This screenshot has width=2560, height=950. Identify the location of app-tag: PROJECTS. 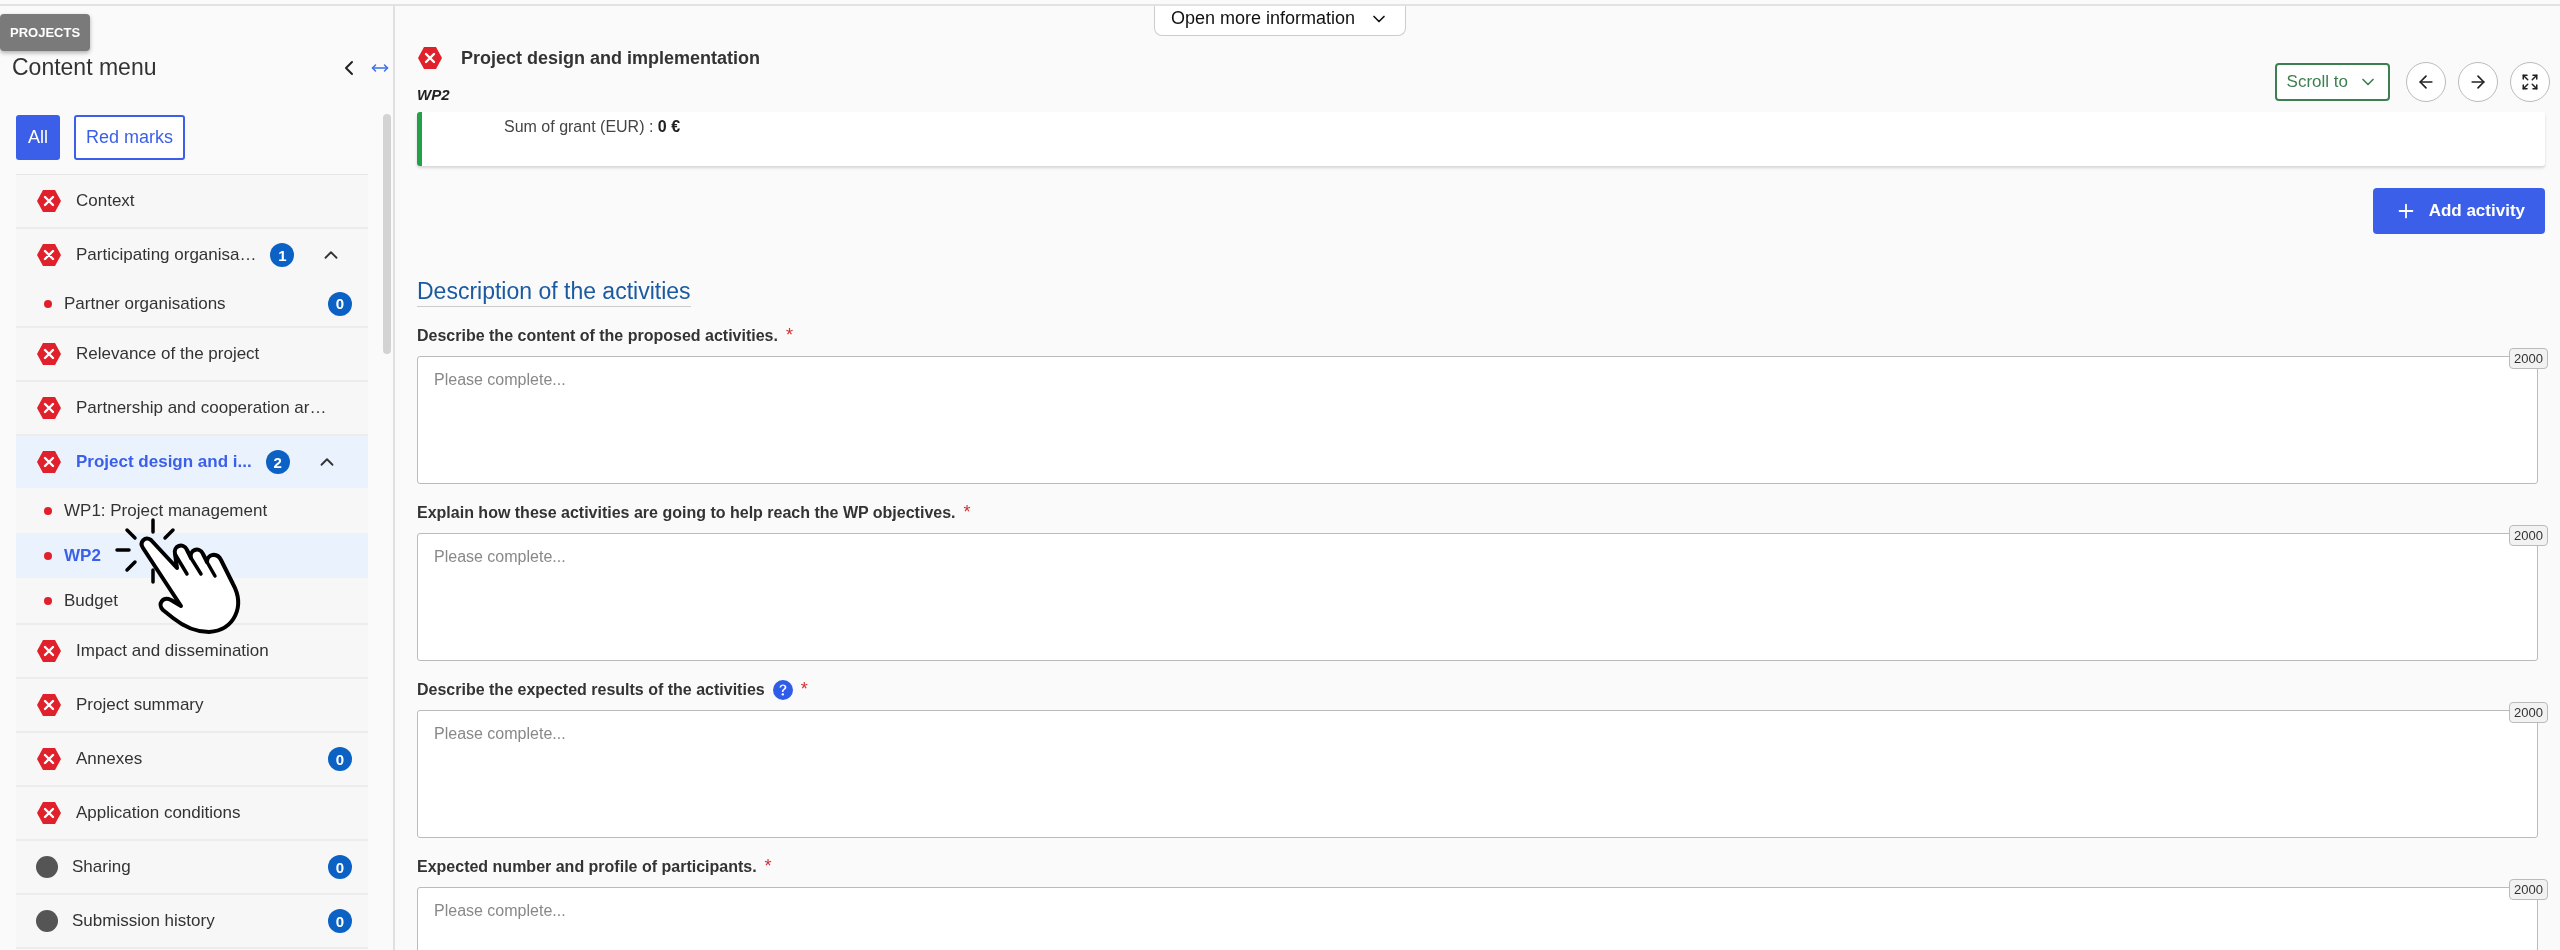
(45, 32).